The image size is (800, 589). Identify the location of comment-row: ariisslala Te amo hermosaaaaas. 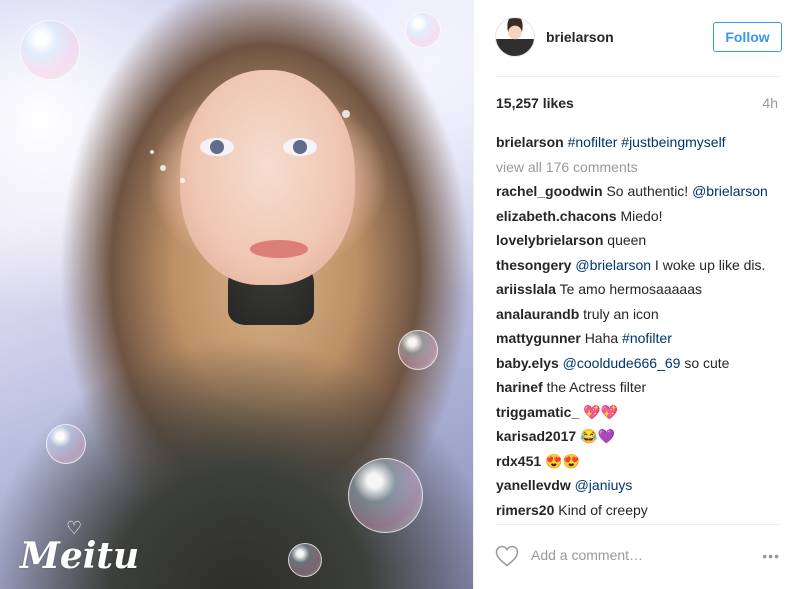
(641, 292).